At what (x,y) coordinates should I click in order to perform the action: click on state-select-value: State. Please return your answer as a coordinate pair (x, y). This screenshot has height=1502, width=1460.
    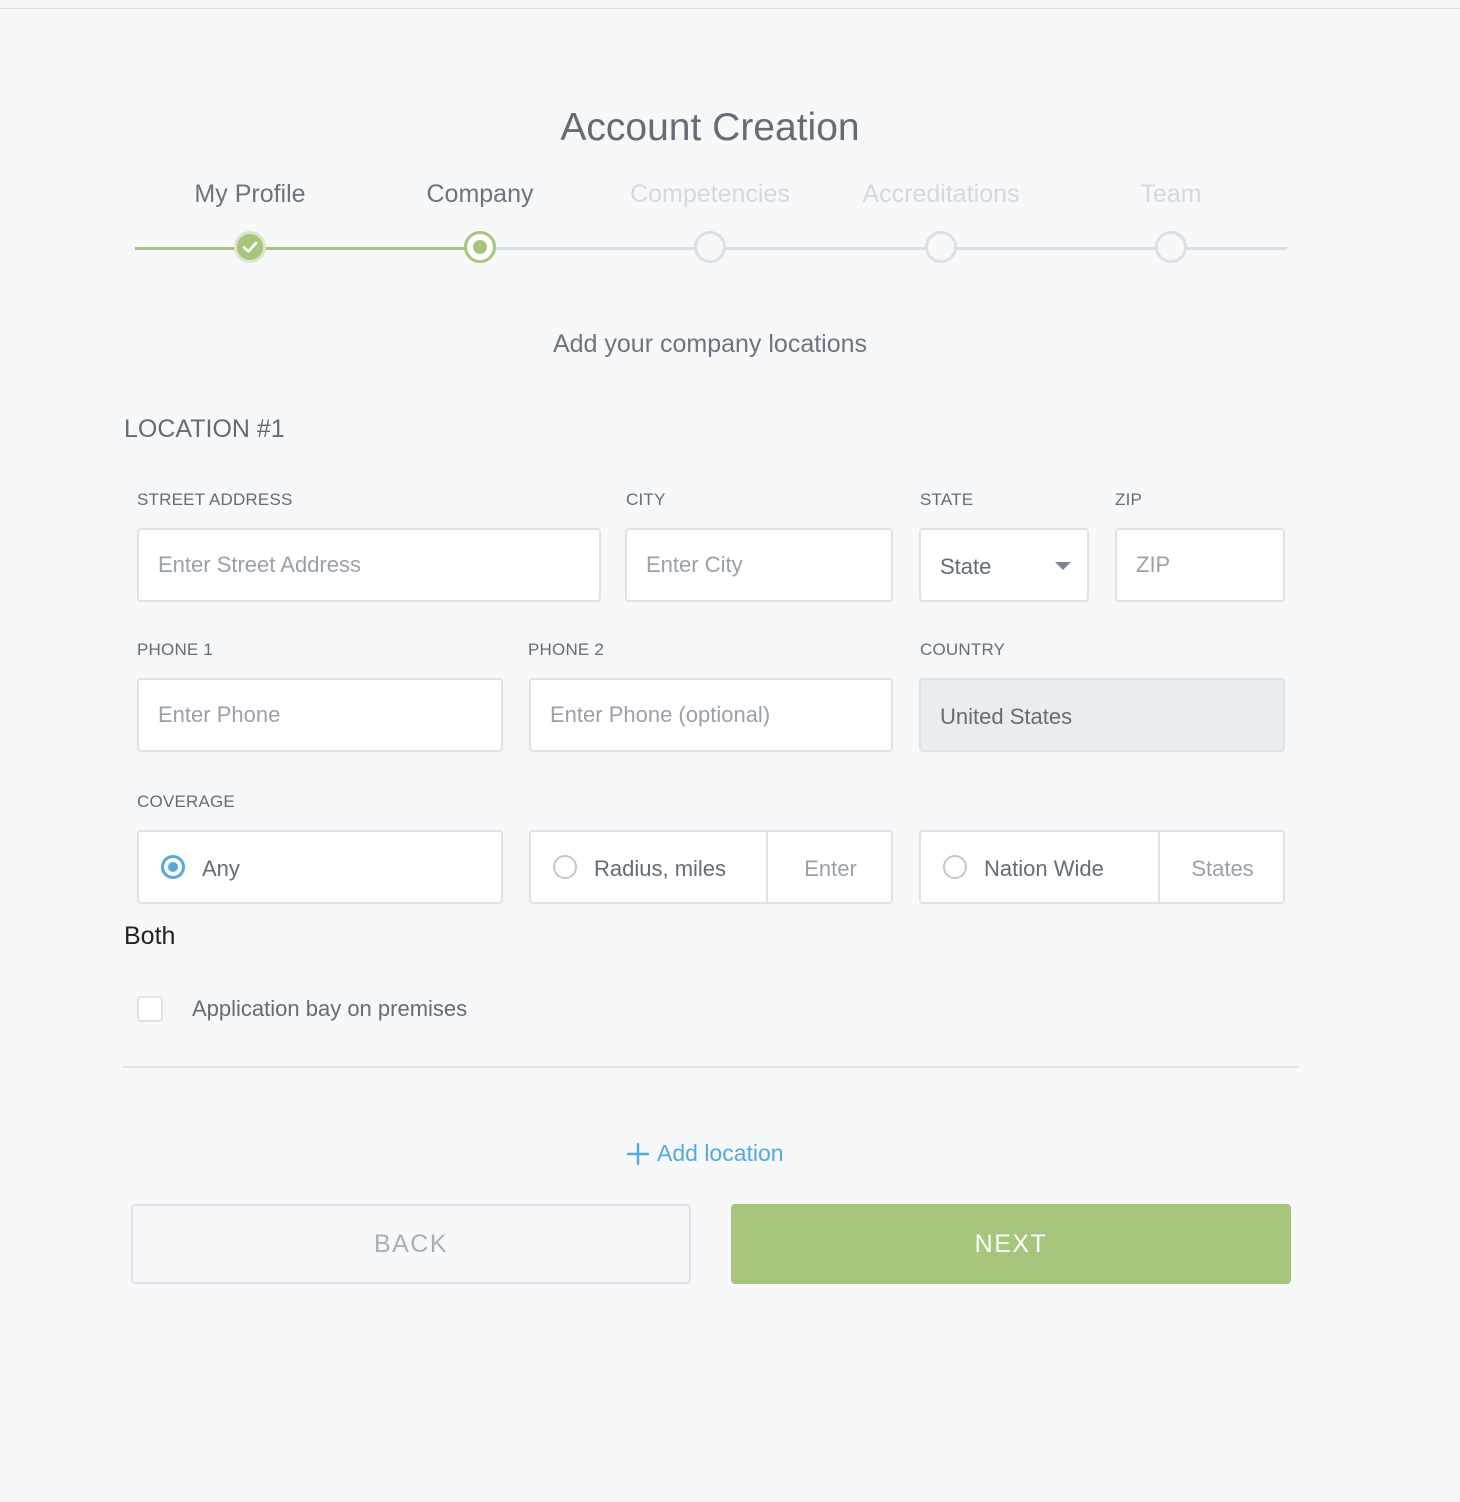
    Looking at the image, I should click on (966, 566).